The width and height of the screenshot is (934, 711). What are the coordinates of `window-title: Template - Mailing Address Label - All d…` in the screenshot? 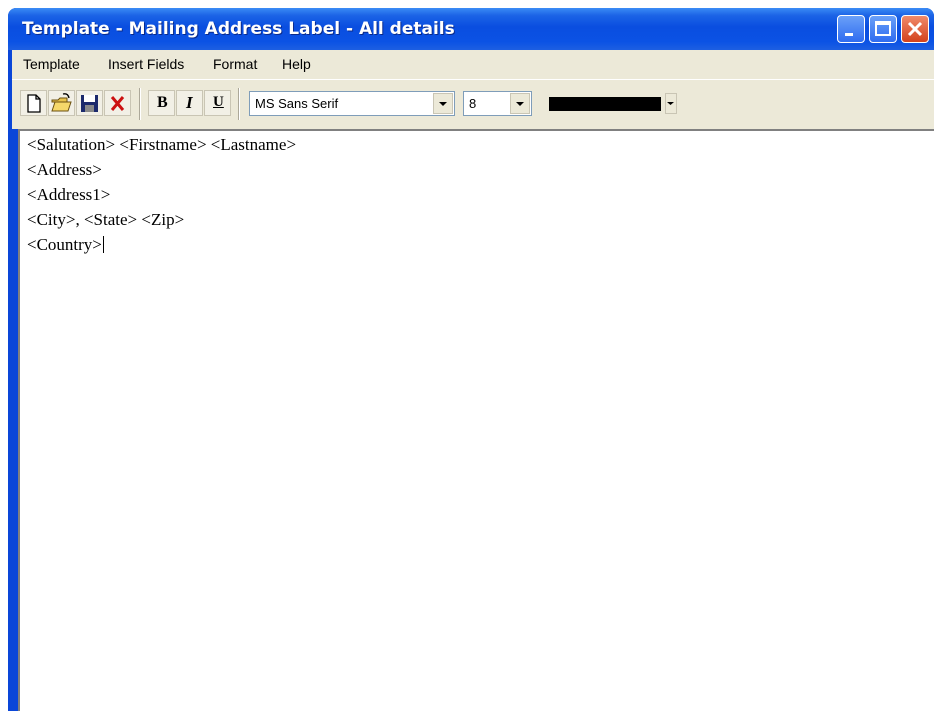 It's located at (238, 29).